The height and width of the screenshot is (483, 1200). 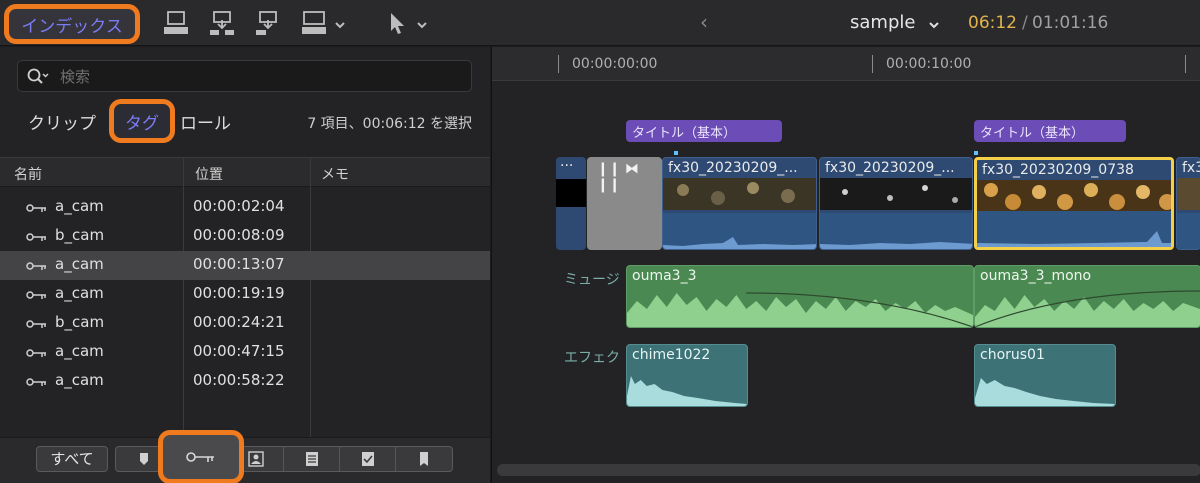 I want to click on column-header-memo: メモ, so click(x=335, y=174).